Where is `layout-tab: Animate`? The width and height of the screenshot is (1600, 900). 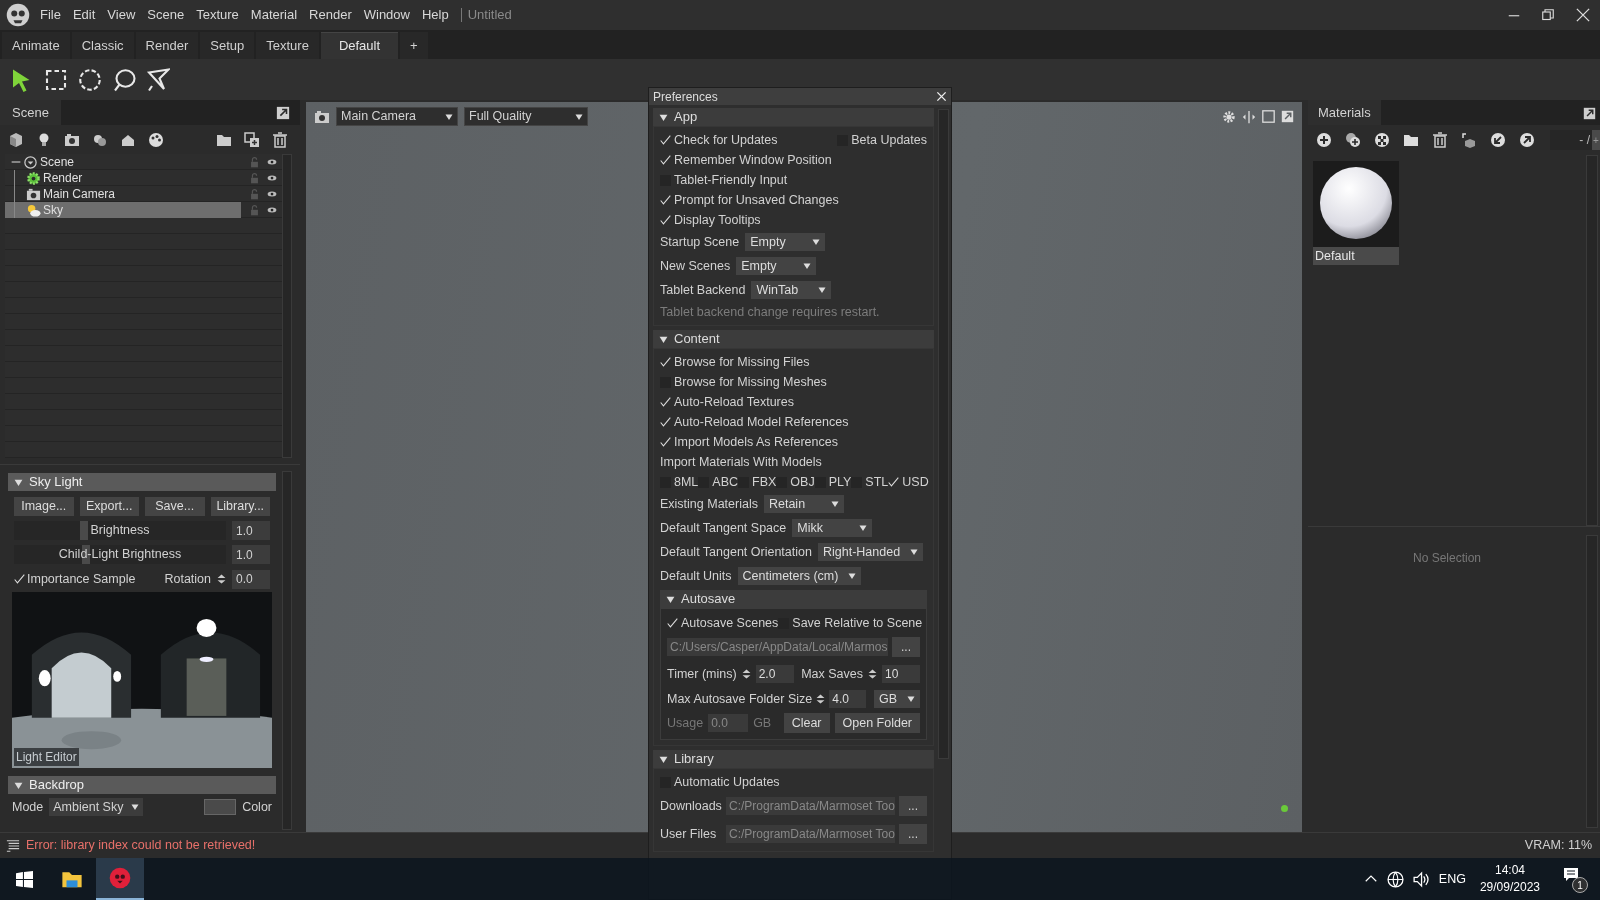
layout-tab: Animate is located at coordinates (36, 45).